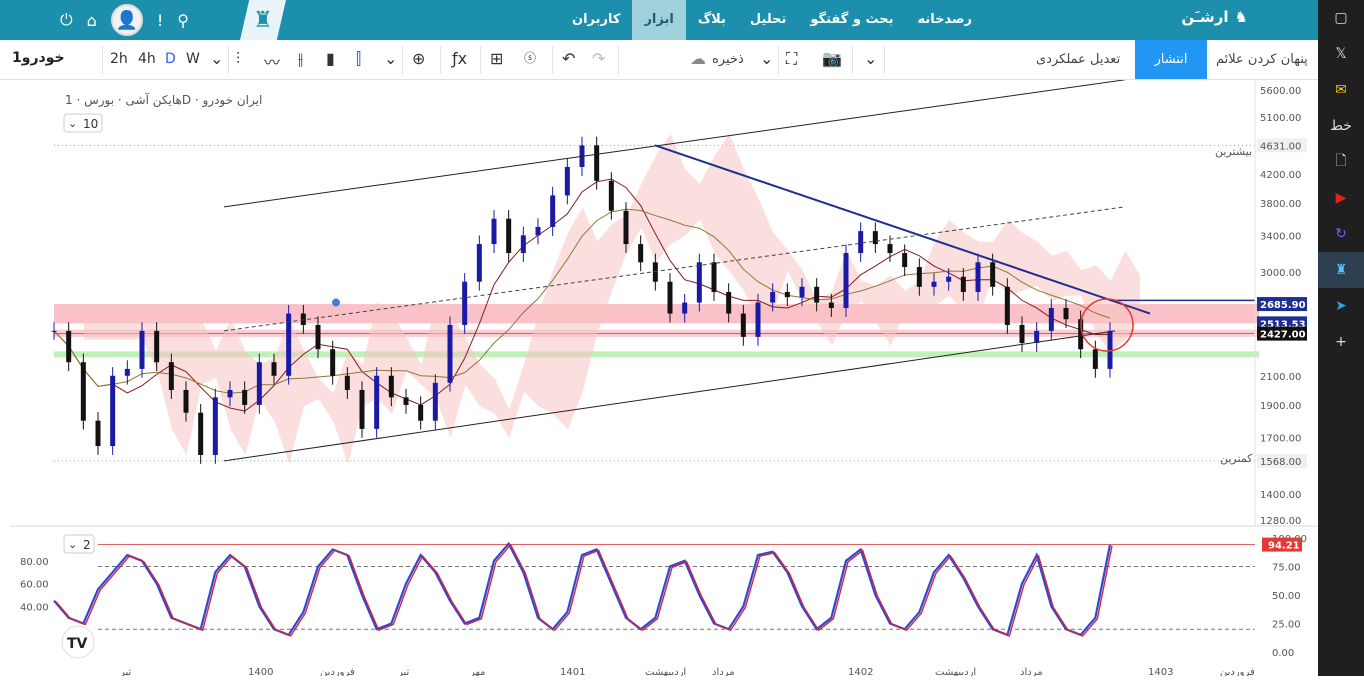 Image resolution: width=1364 pixels, height=680 pixels. Describe the element at coordinates (418, 58) in the screenshot. I see `add-indicator-icon: ⊕` at that location.